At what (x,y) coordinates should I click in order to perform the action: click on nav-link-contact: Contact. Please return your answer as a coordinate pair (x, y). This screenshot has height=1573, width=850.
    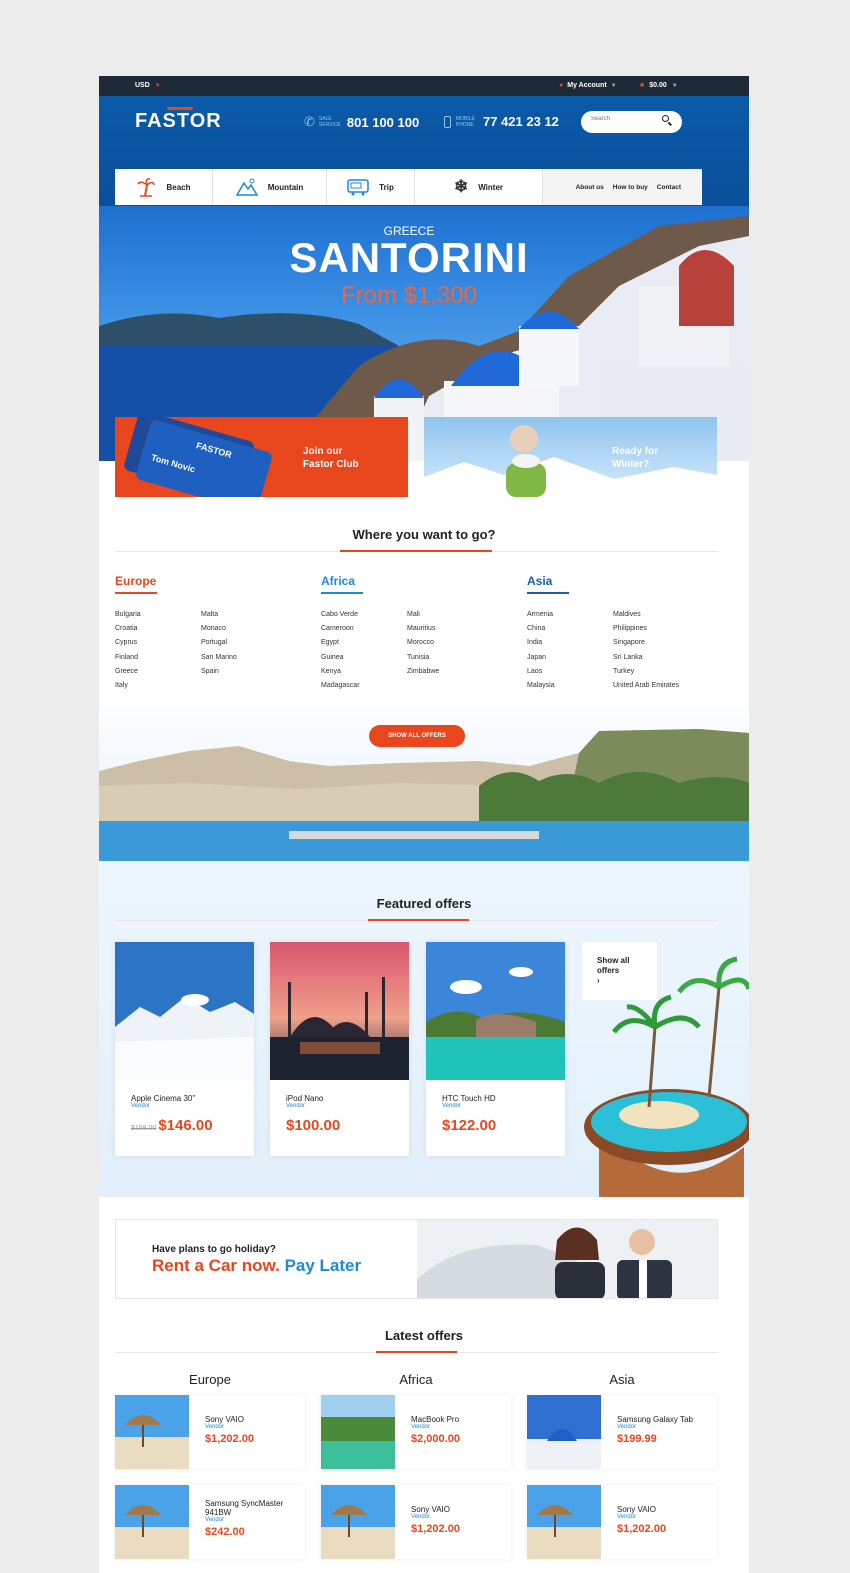
    Looking at the image, I should click on (669, 187).